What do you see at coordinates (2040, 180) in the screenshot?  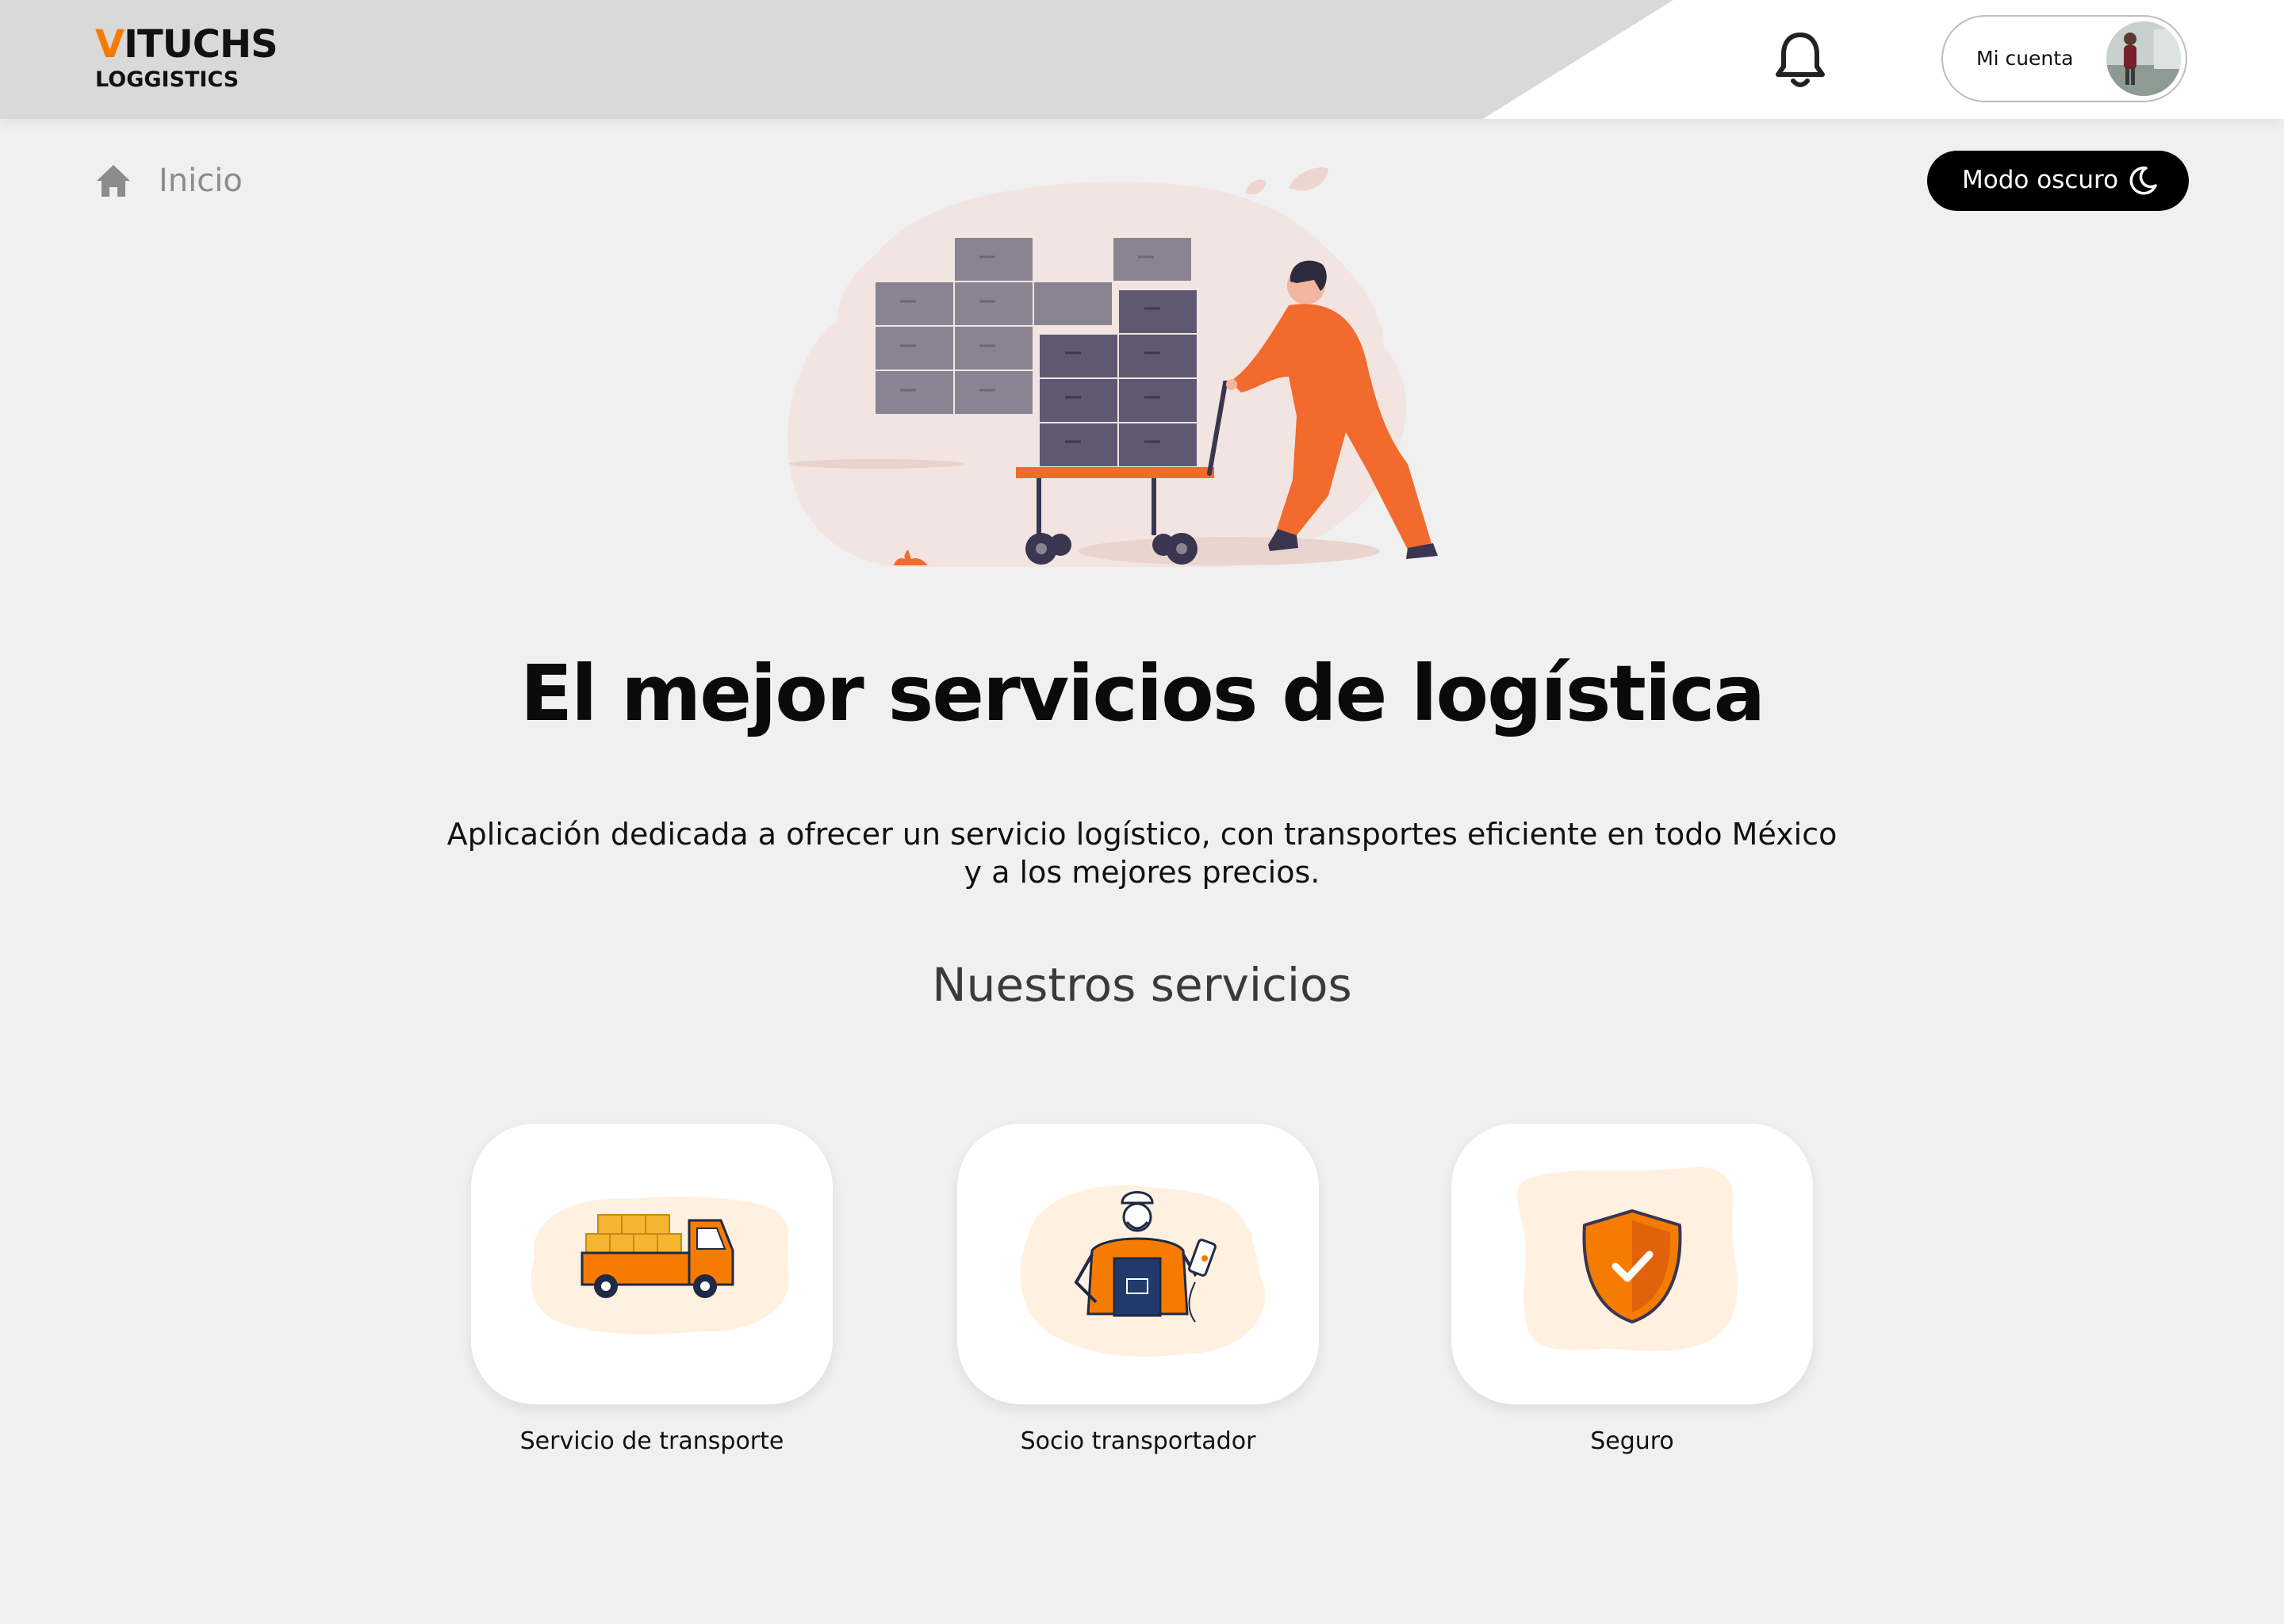 I see `dark-mode-label: Modo oscuro` at bounding box center [2040, 180].